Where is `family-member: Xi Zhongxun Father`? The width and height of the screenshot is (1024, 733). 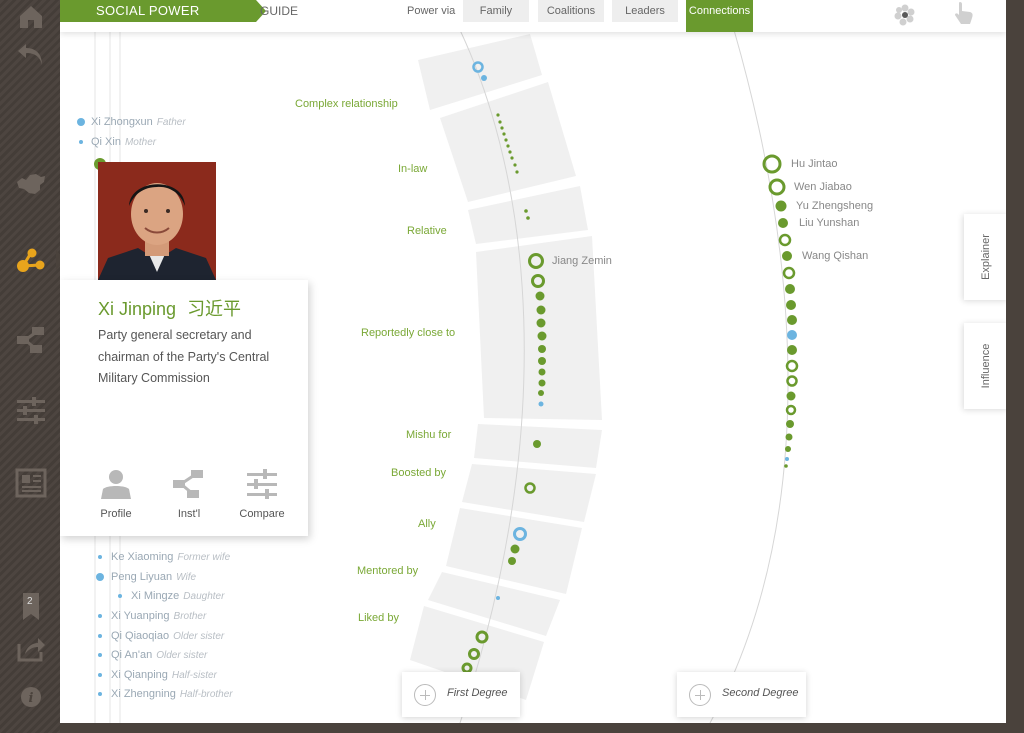 family-member: Xi Zhongxun Father is located at coordinates (138, 122).